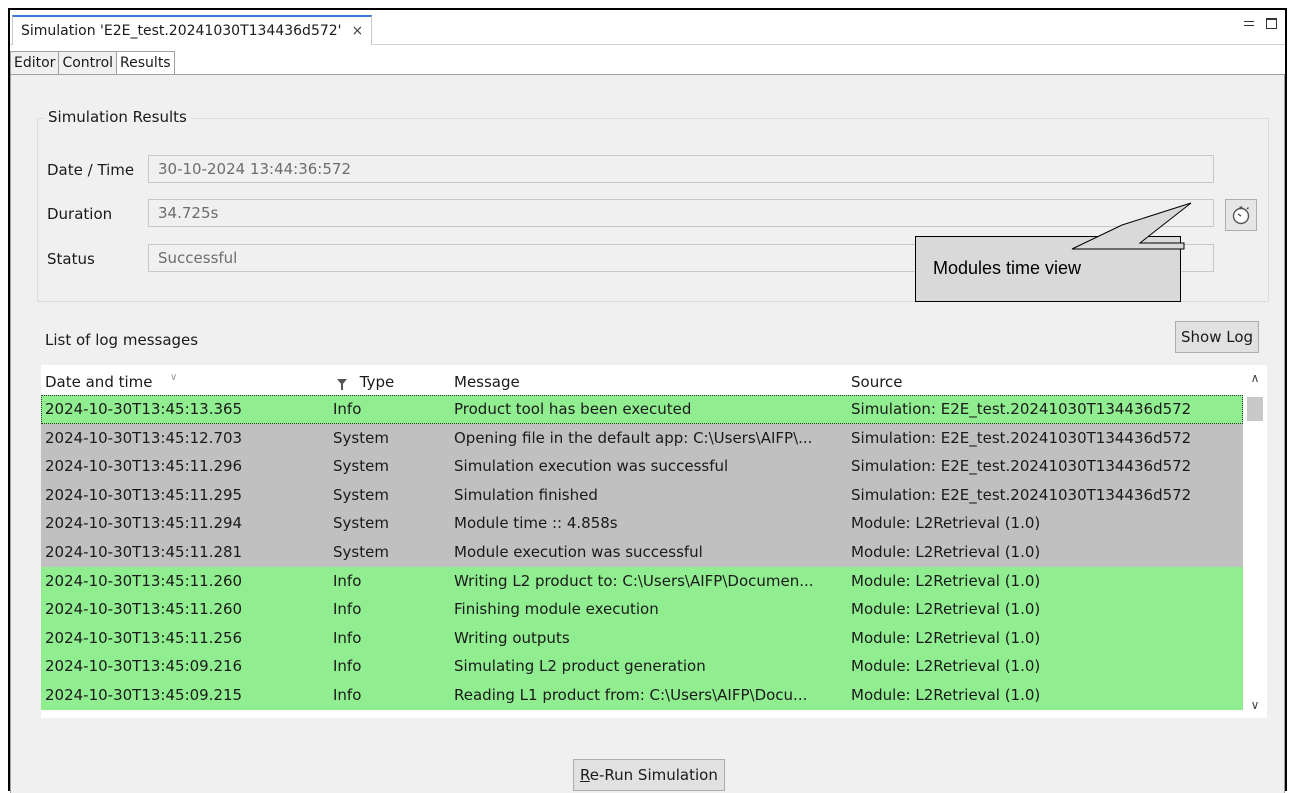 Image resolution: width=1293 pixels, height=793 pixels. What do you see at coordinates (35, 63) in the screenshot?
I see `tab-editor: Editor` at bounding box center [35, 63].